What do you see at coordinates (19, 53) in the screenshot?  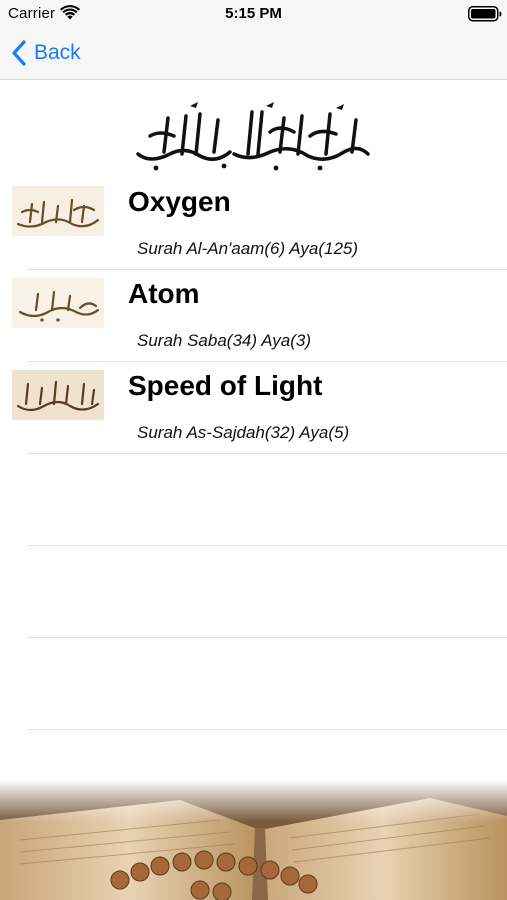 I see `chevron-left-icon` at bounding box center [19, 53].